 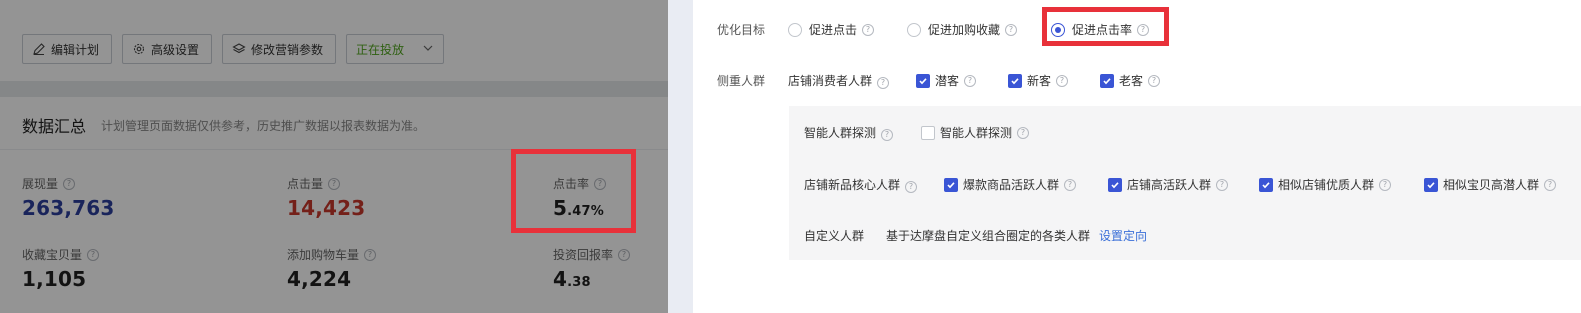 I want to click on checkbox-prospects: 潜客?, so click(x=946, y=80).